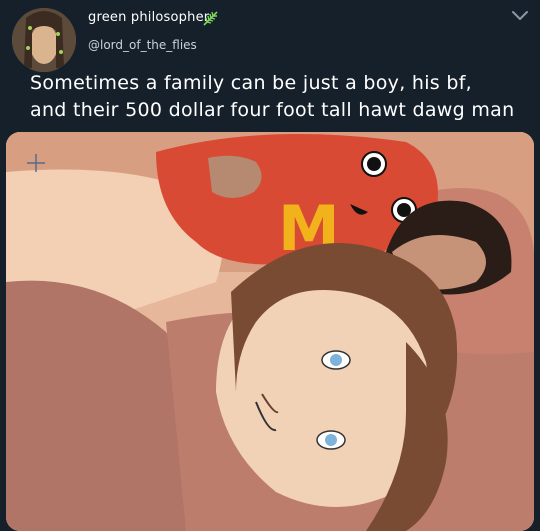 The image size is (540, 531). What do you see at coordinates (142, 45) in the screenshot?
I see `handle: @lord_of_the_flies` at bounding box center [142, 45].